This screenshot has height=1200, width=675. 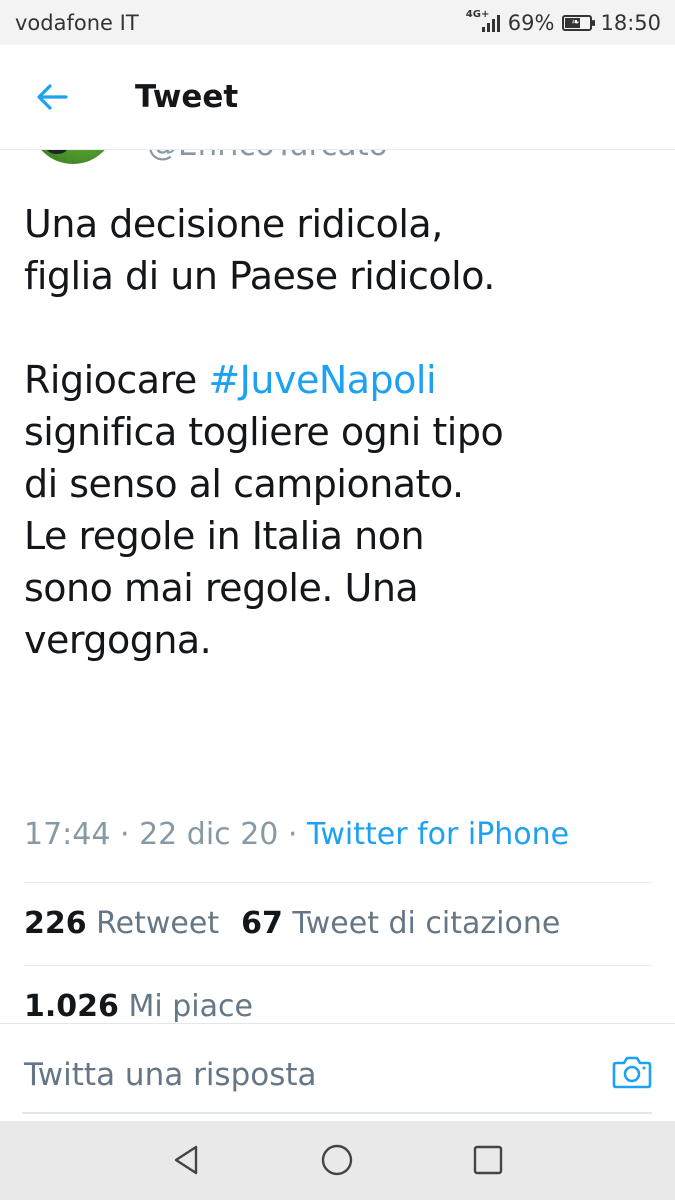 What do you see at coordinates (67, 834) in the screenshot?
I see `tweet-time: 17:44` at bounding box center [67, 834].